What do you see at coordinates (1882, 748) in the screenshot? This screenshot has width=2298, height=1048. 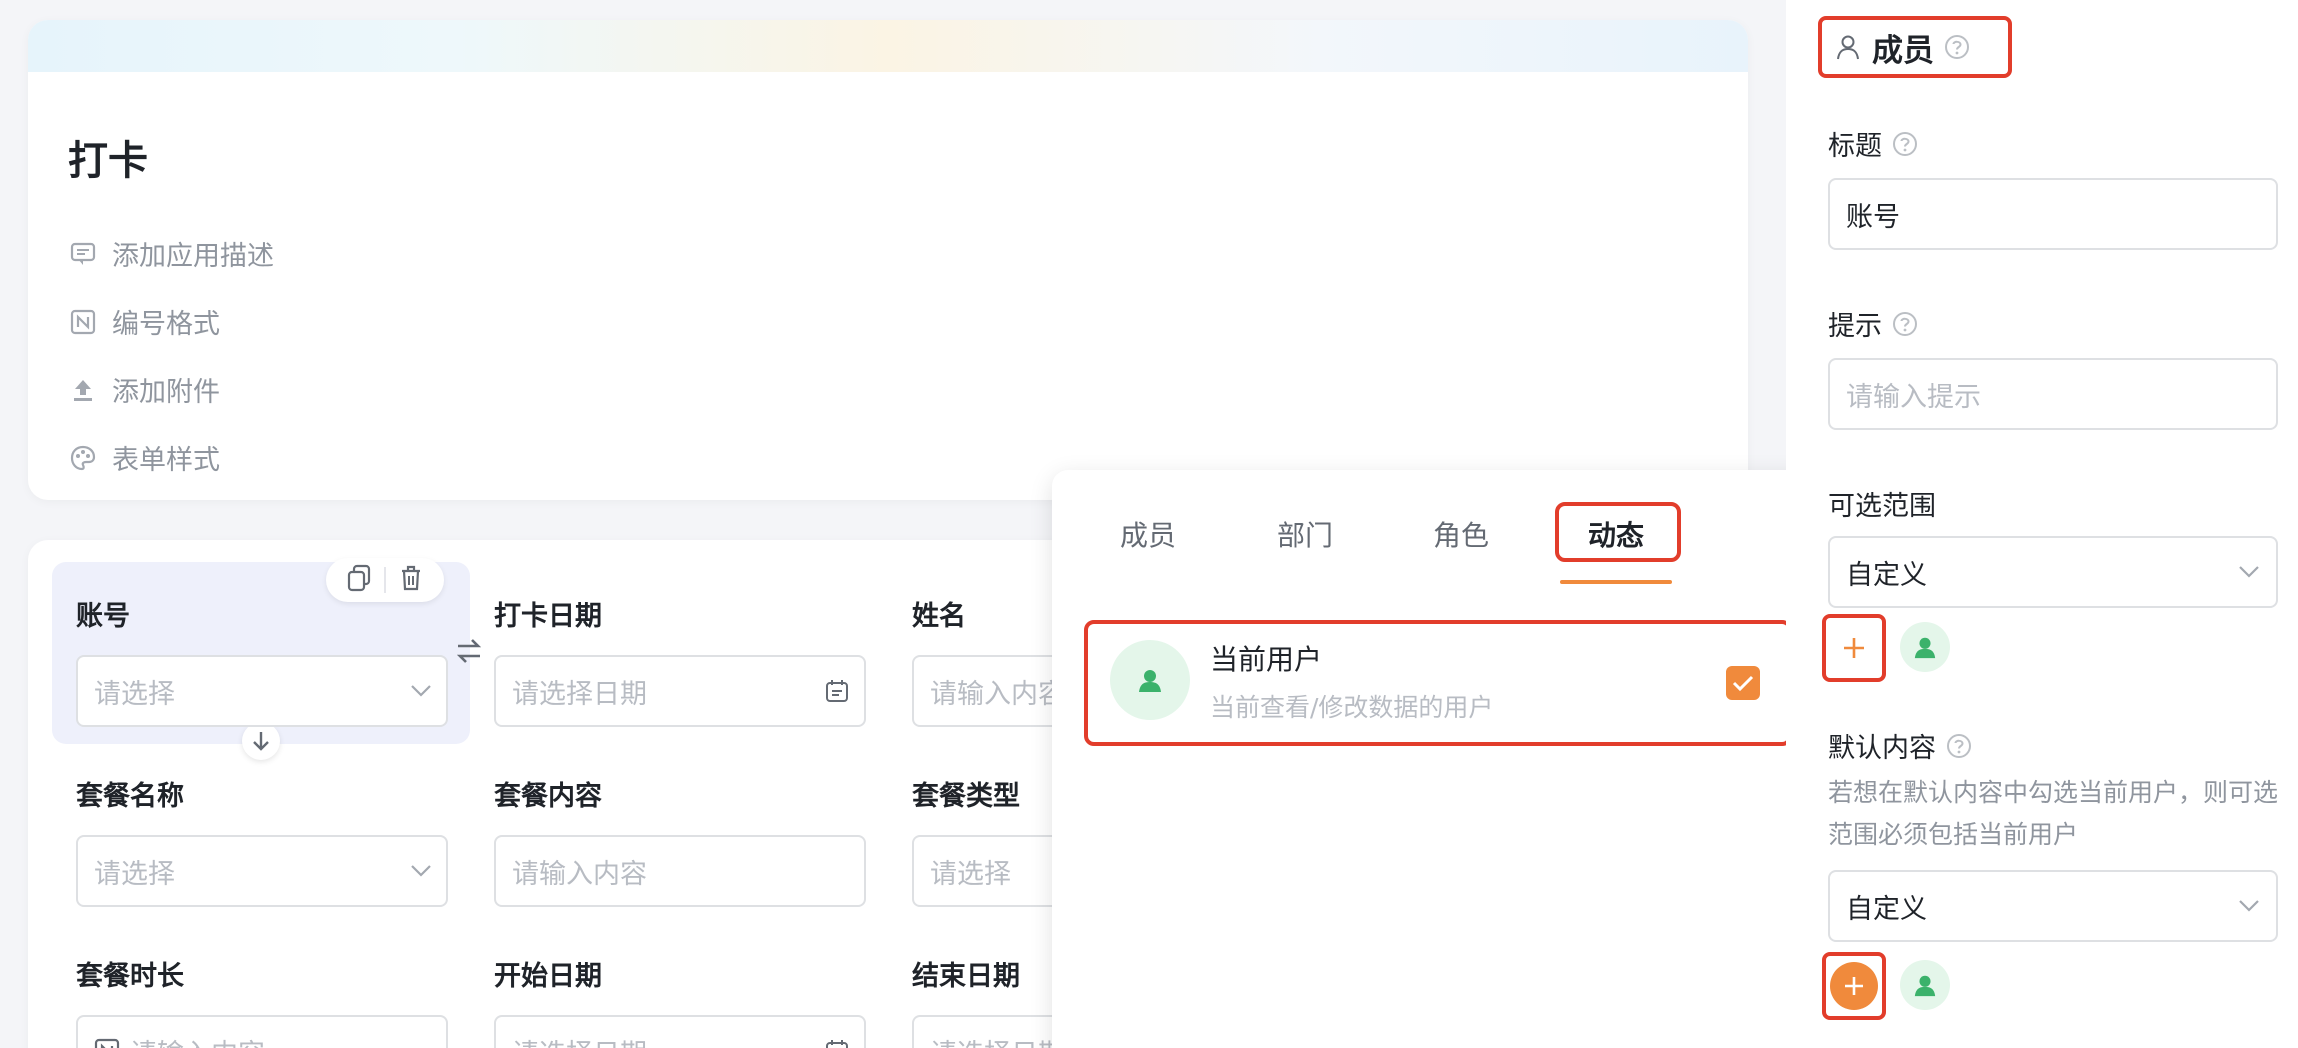 I see `label-text: 默认内容` at bounding box center [1882, 748].